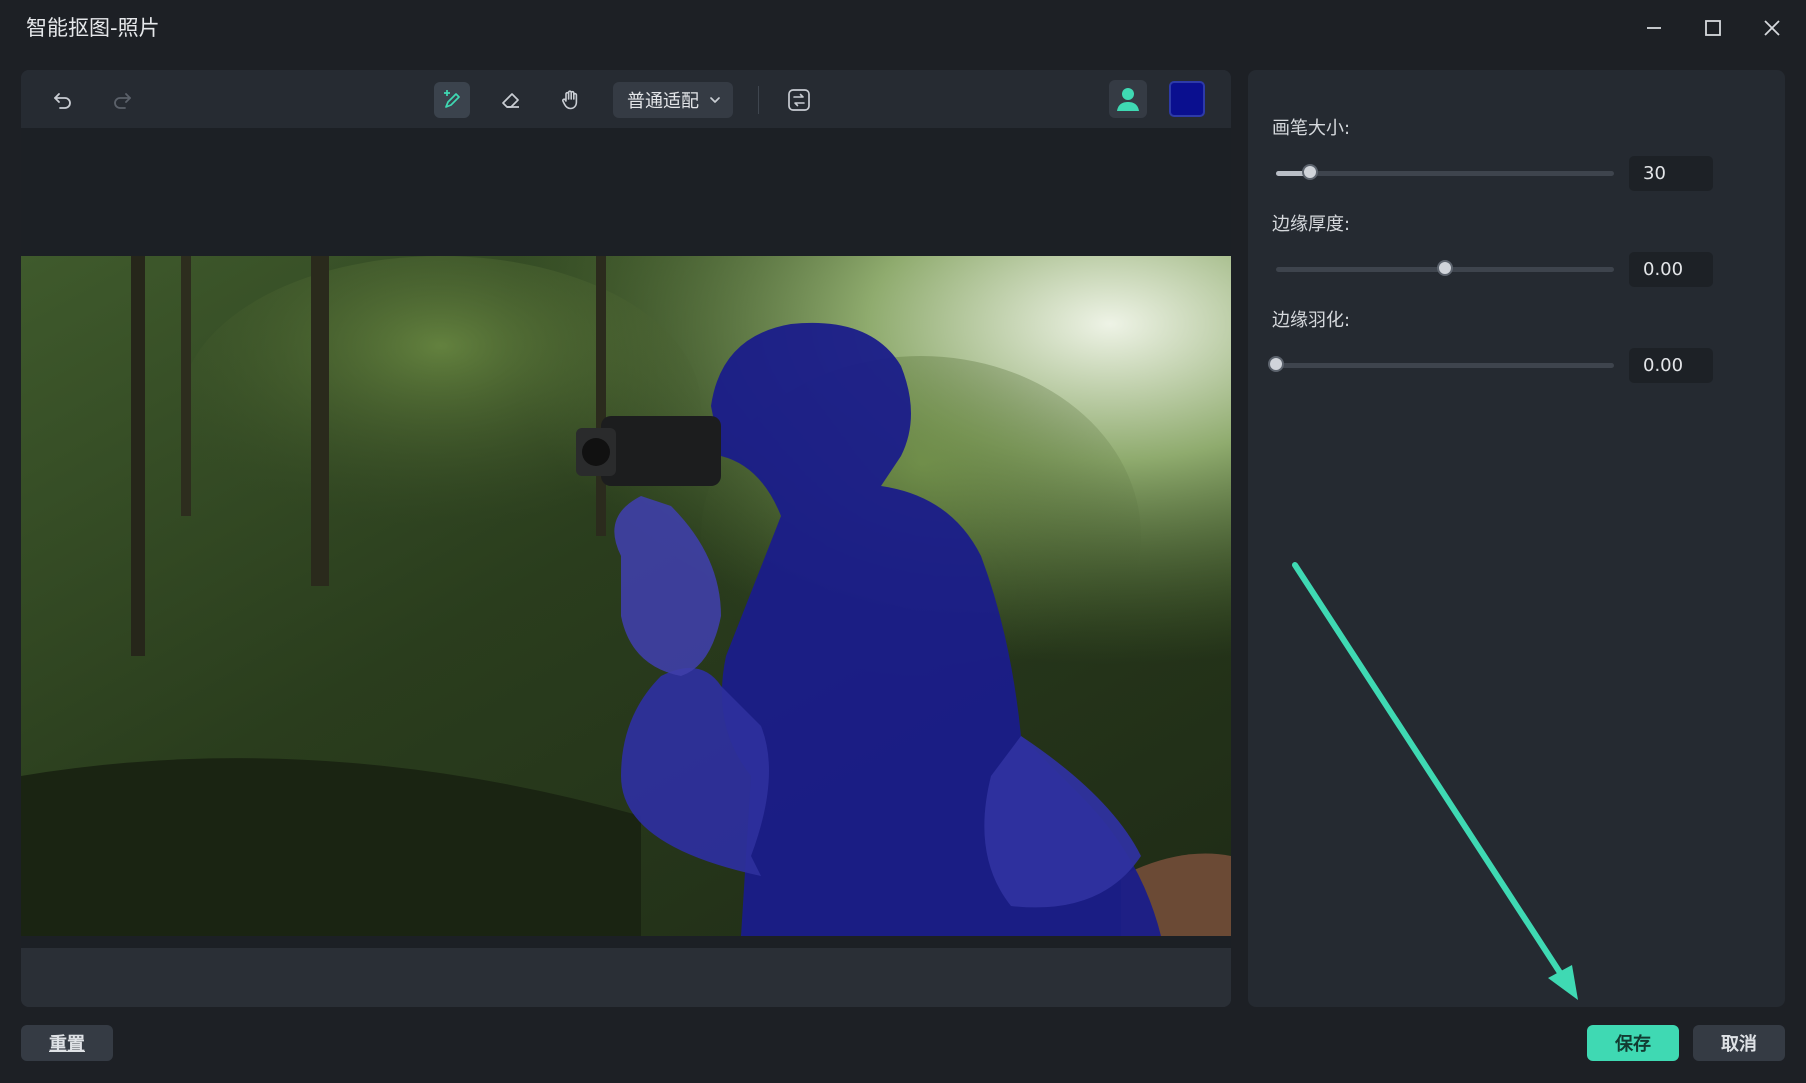 The width and height of the screenshot is (1806, 1083). Describe the element at coordinates (1311, 224) in the screenshot. I see `edge-thickness-label: 边缘厚度:` at that location.